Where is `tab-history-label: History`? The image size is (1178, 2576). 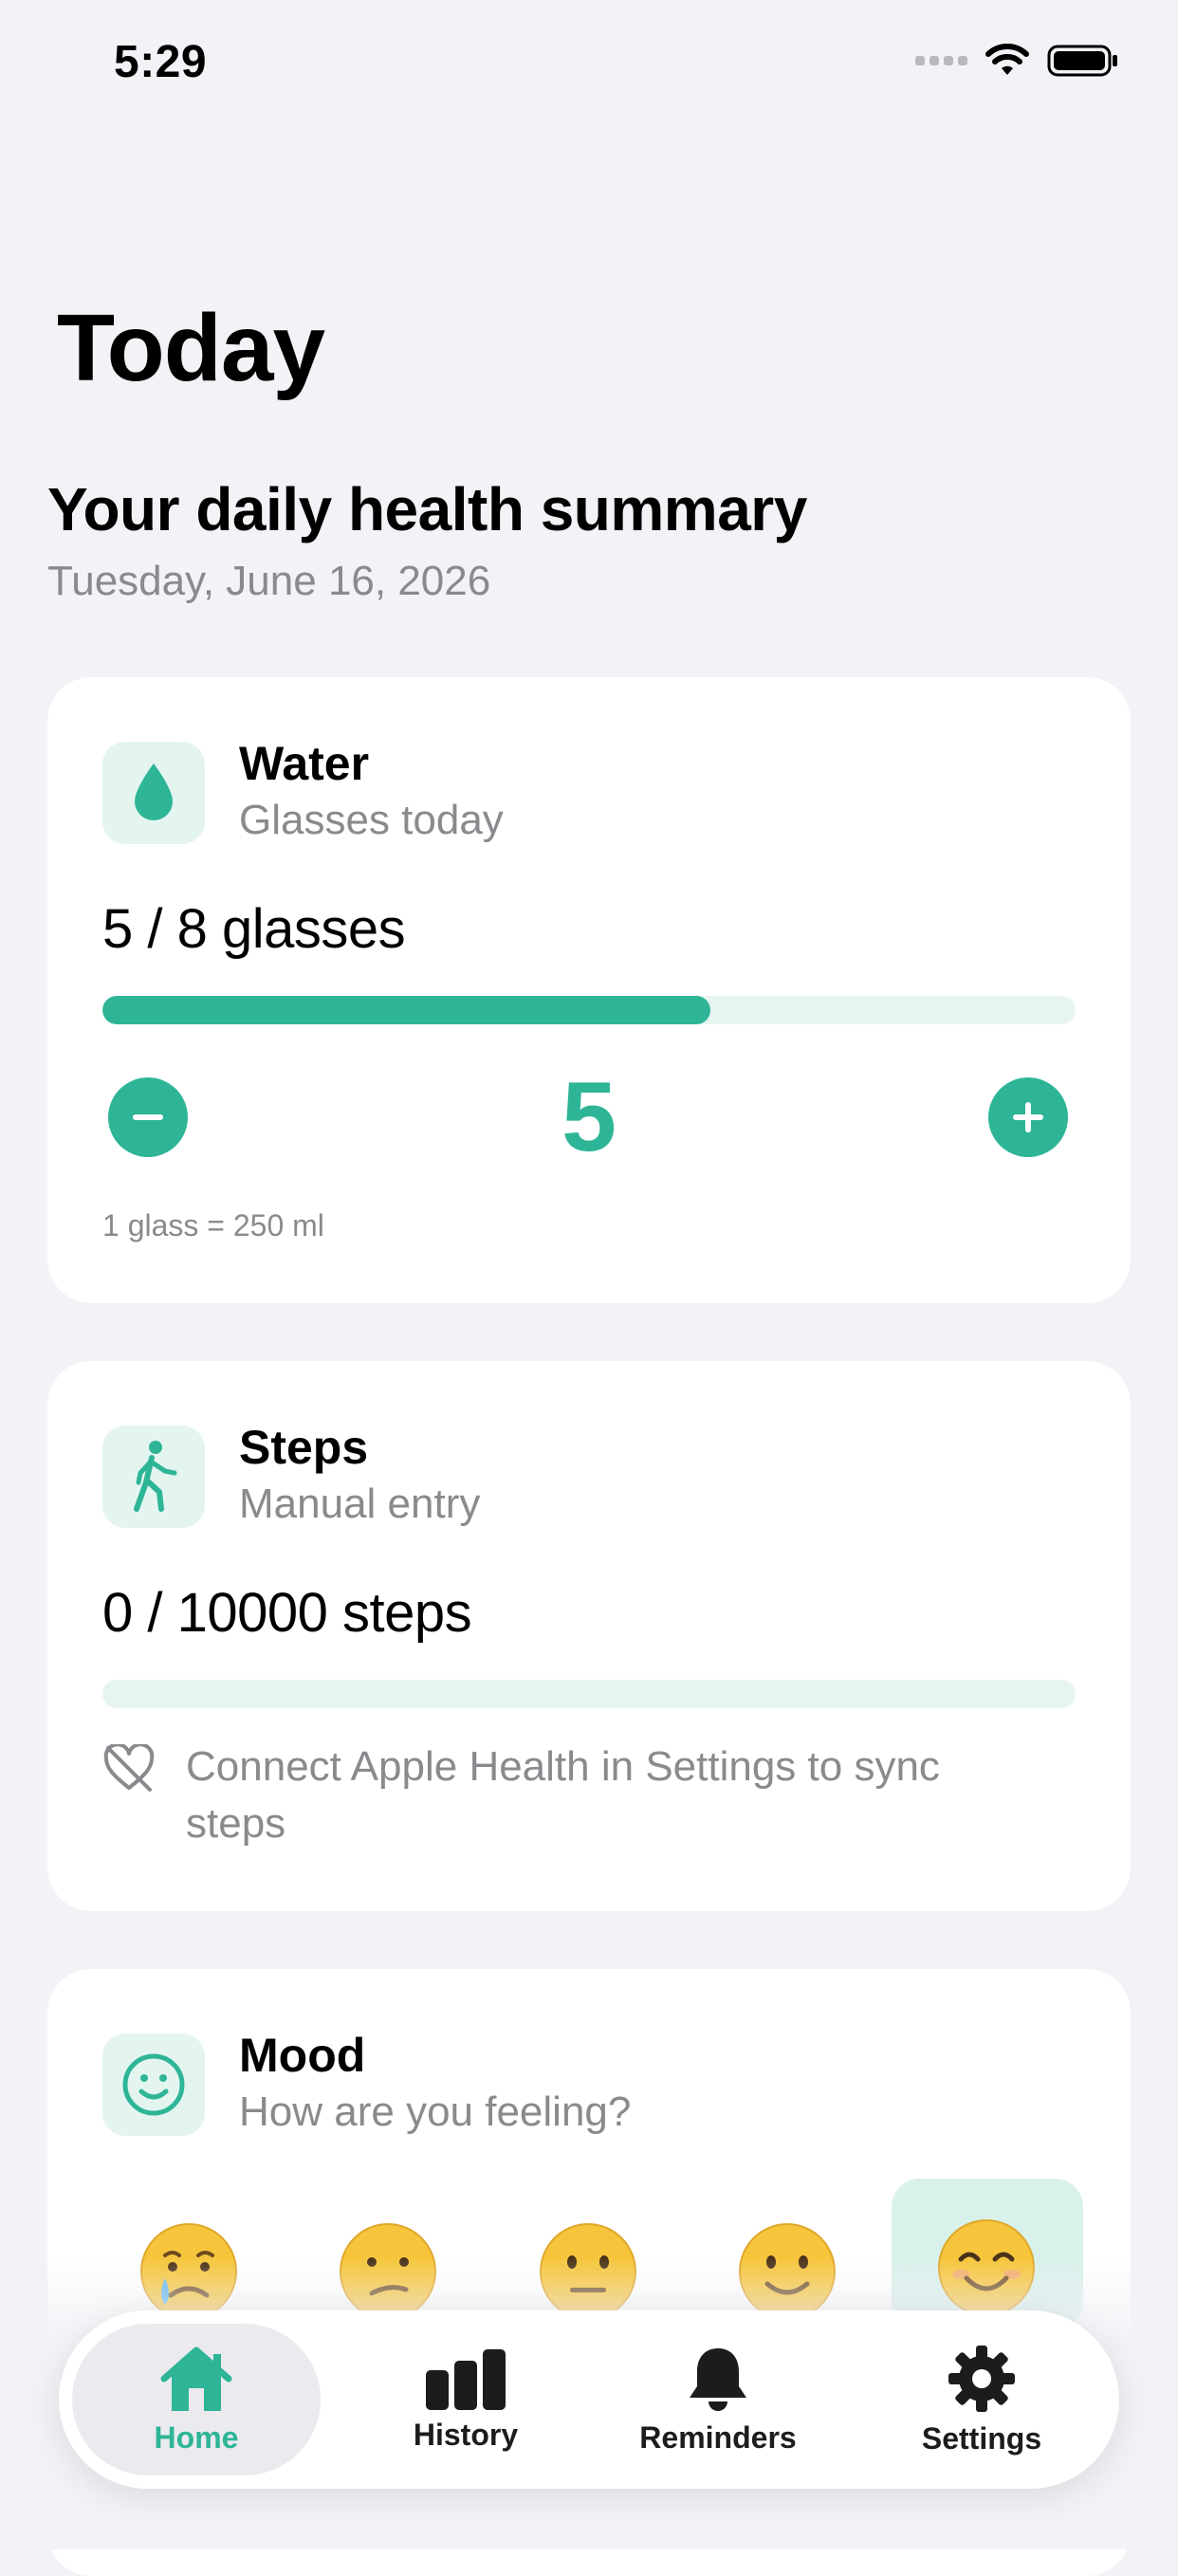 tab-history-label: History is located at coordinates (466, 2434).